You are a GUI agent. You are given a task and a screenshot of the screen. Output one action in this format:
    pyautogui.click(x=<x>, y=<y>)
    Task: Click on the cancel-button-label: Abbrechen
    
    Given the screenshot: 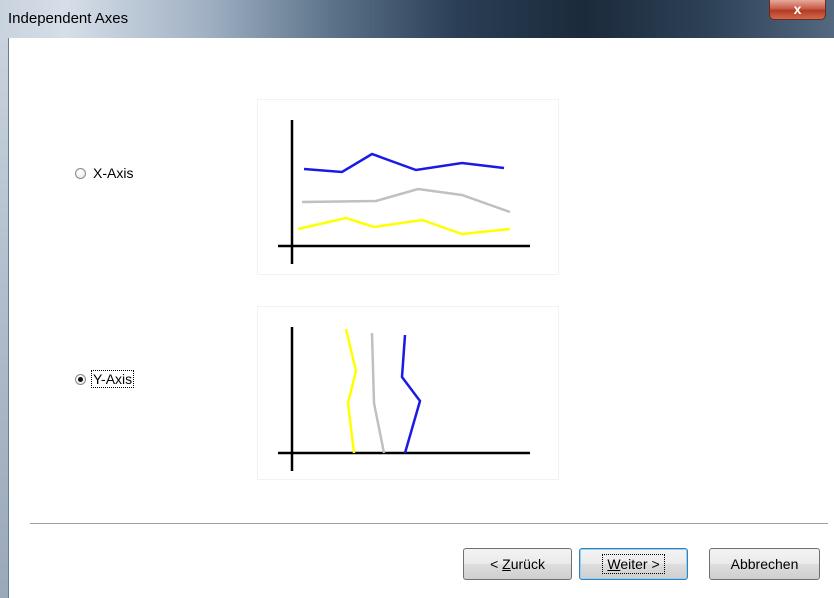 What is the action you would take?
    pyautogui.click(x=764, y=564)
    